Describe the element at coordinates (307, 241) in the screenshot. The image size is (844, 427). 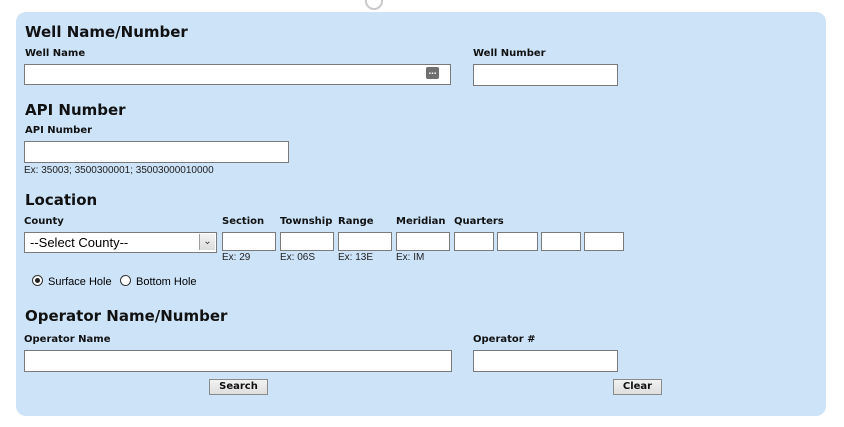
I see `township-input` at that location.